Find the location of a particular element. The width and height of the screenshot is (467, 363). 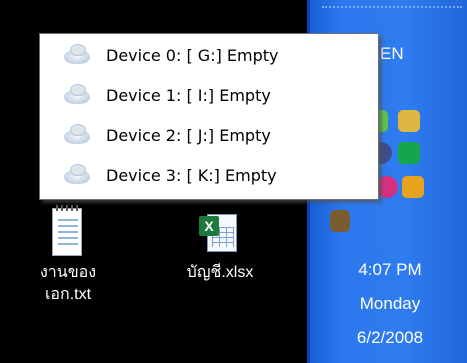

menu-item-device-1: Device 1: [ I:] Empty is located at coordinates (212, 95).